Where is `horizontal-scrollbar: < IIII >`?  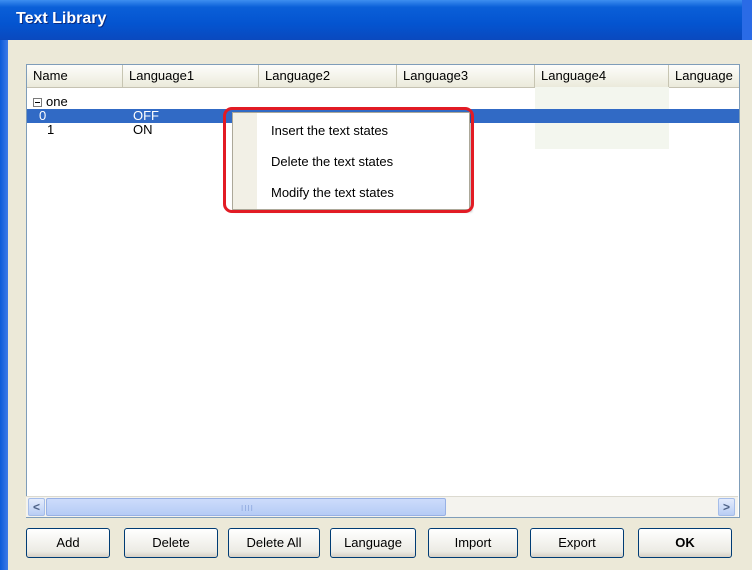
horizontal-scrollbar: < IIII > is located at coordinates (382, 506).